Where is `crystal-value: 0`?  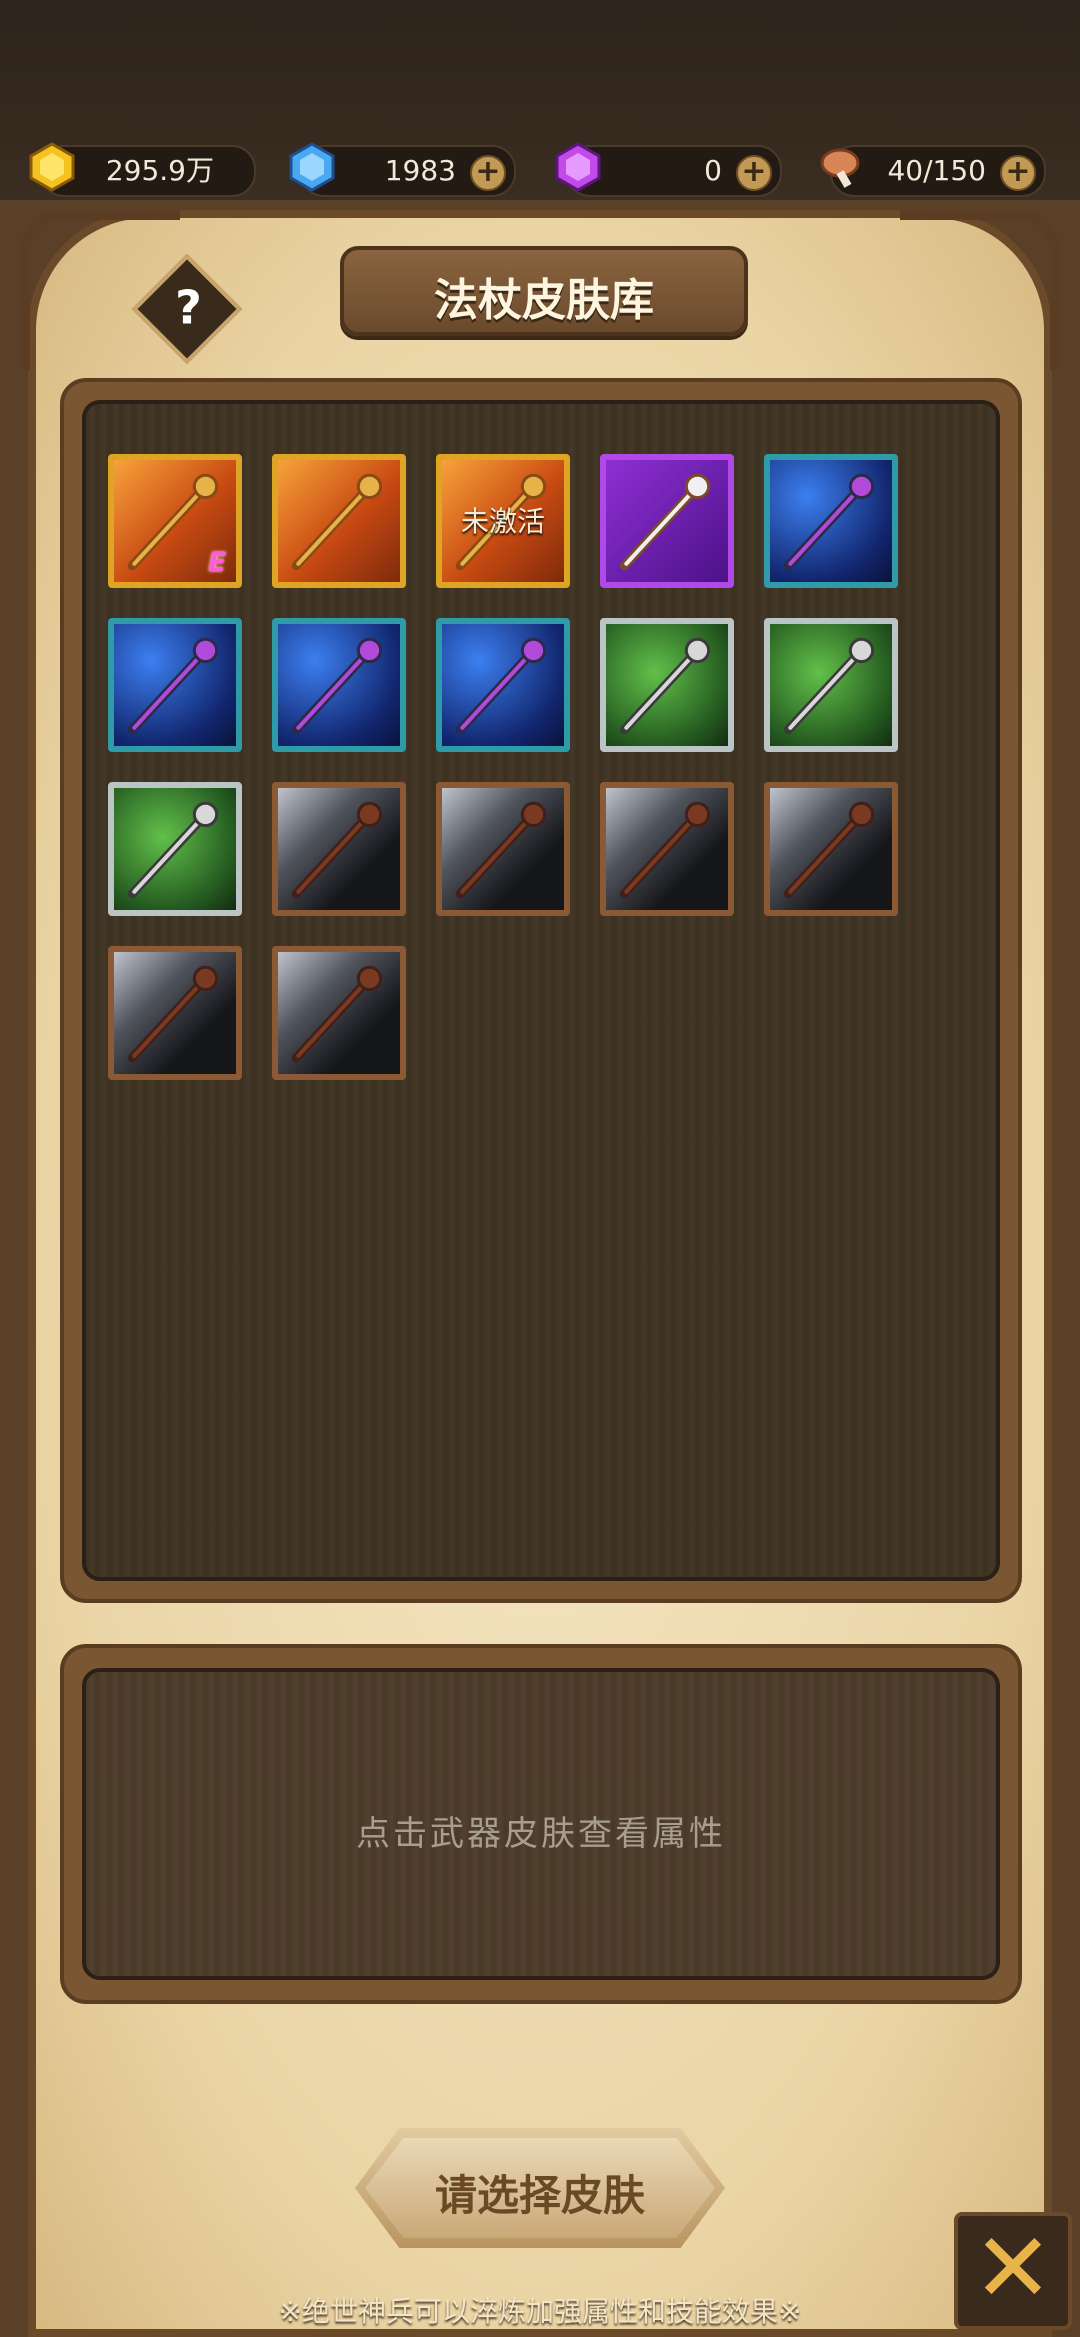
crystal-value: 0 is located at coordinates (713, 170).